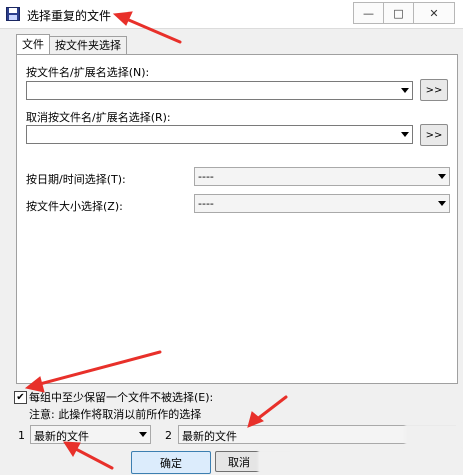 The height and width of the screenshot is (475, 463). What do you see at coordinates (322, 176) in the screenshot?
I see `by-date-select: ----` at bounding box center [322, 176].